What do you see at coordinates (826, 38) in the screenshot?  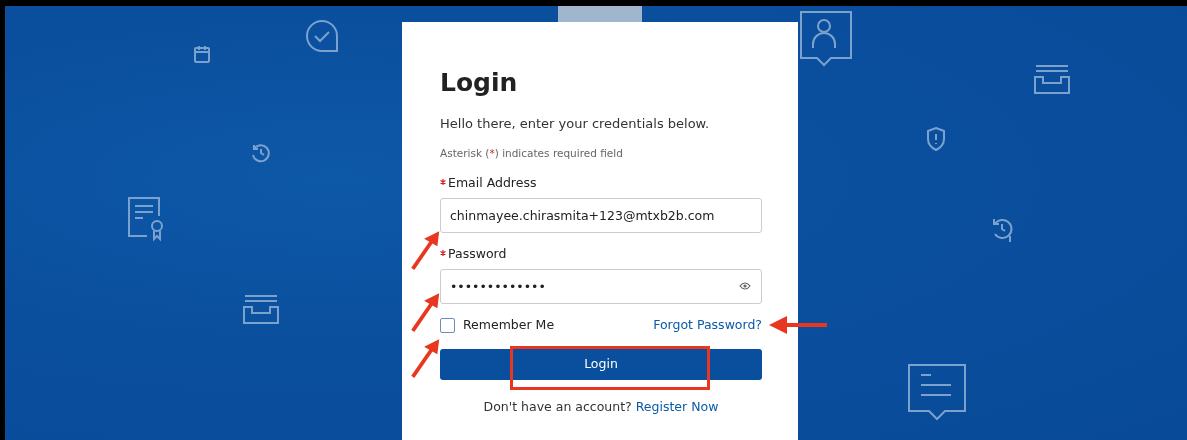 I see `user-bubble-icon` at bounding box center [826, 38].